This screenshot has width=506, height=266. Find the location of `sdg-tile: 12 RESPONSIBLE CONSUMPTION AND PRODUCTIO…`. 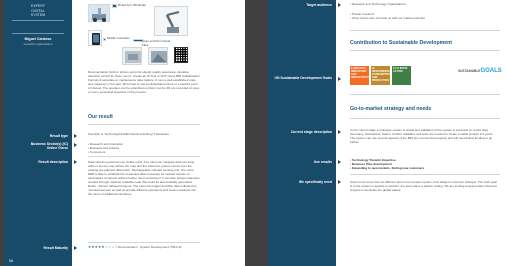

sdg-tile: 12 RESPONSIBLE CONSUMPTION AND PRODUCTIO… is located at coordinates (381, 75).